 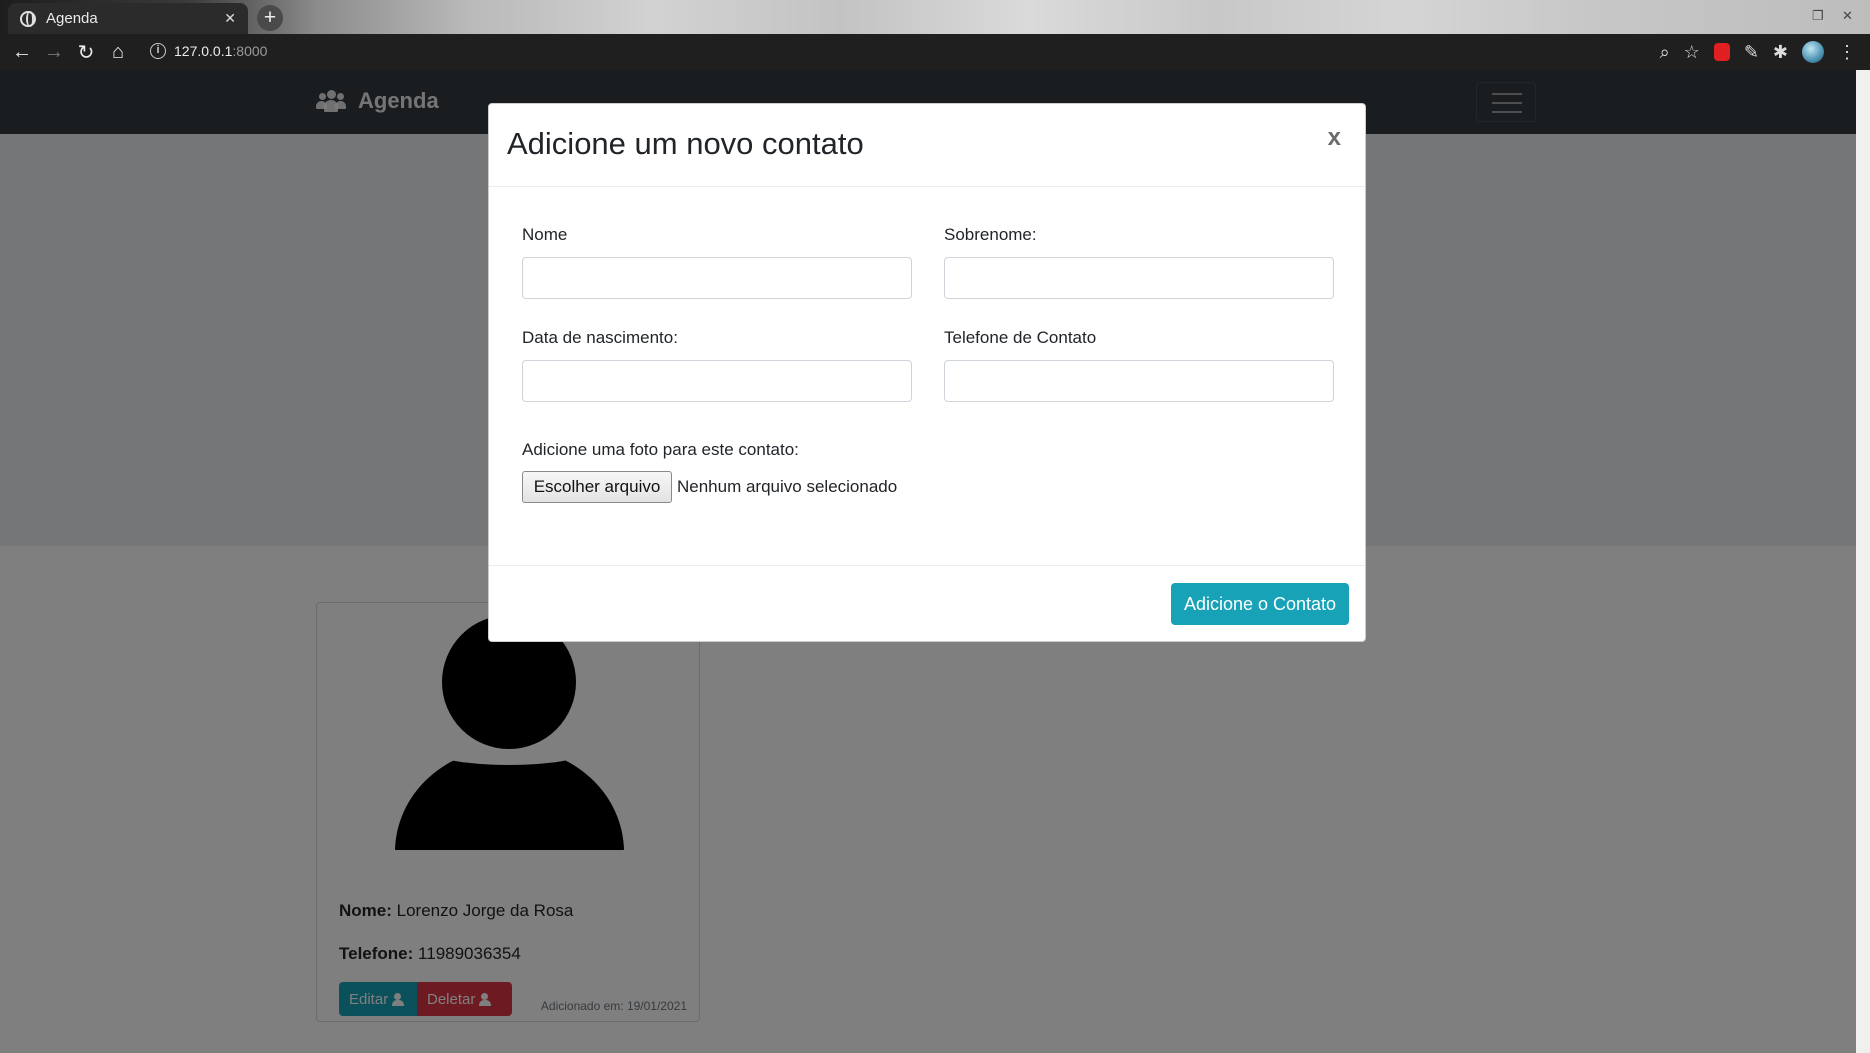 I want to click on close-icon: x, so click(x=1334, y=138).